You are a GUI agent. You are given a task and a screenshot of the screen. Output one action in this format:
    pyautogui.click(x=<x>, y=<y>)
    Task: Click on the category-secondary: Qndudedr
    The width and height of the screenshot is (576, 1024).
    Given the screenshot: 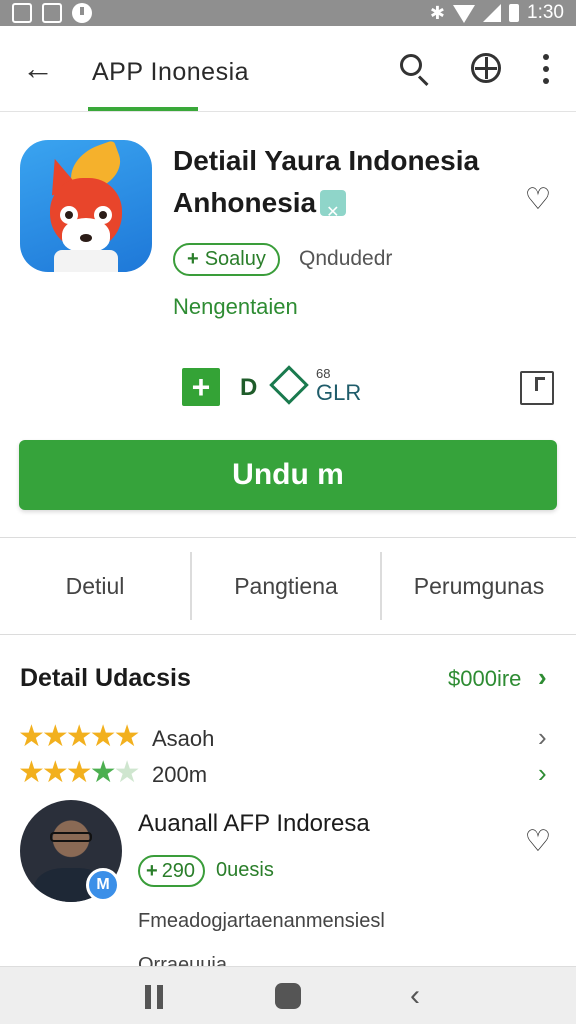 What is the action you would take?
    pyautogui.click(x=346, y=258)
    